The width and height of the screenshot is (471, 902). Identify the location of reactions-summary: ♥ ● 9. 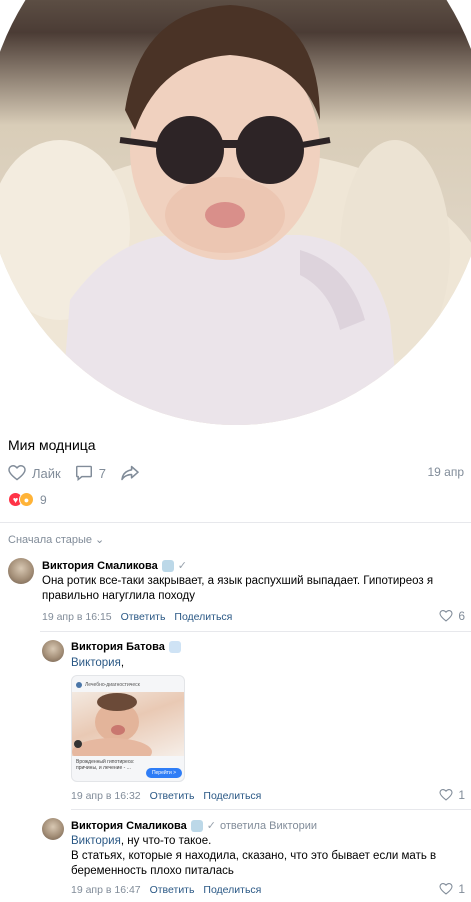
(27, 499).